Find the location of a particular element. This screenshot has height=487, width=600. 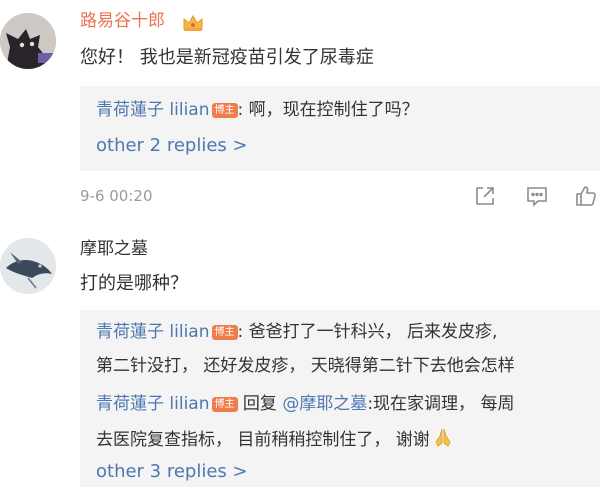

avatar-bird is located at coordinates (28, 266).